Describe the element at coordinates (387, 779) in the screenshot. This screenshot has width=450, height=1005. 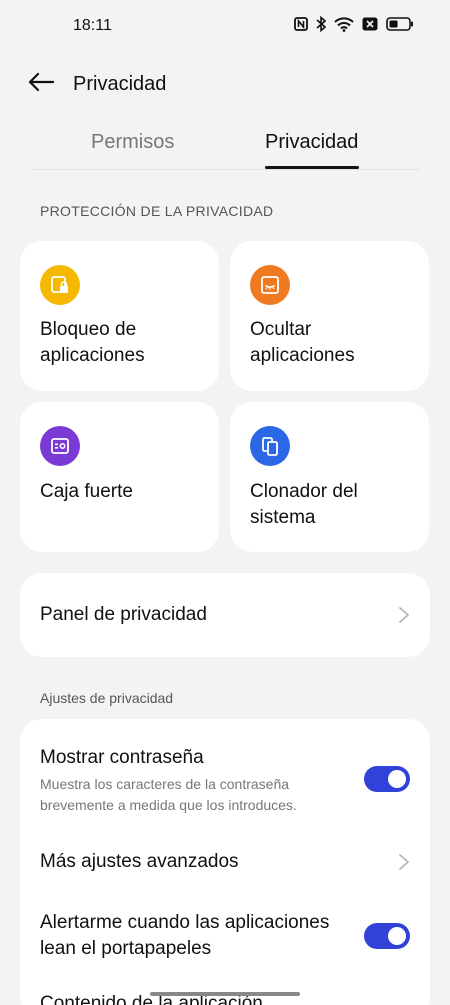
I see `show-password-toggle` at that location.